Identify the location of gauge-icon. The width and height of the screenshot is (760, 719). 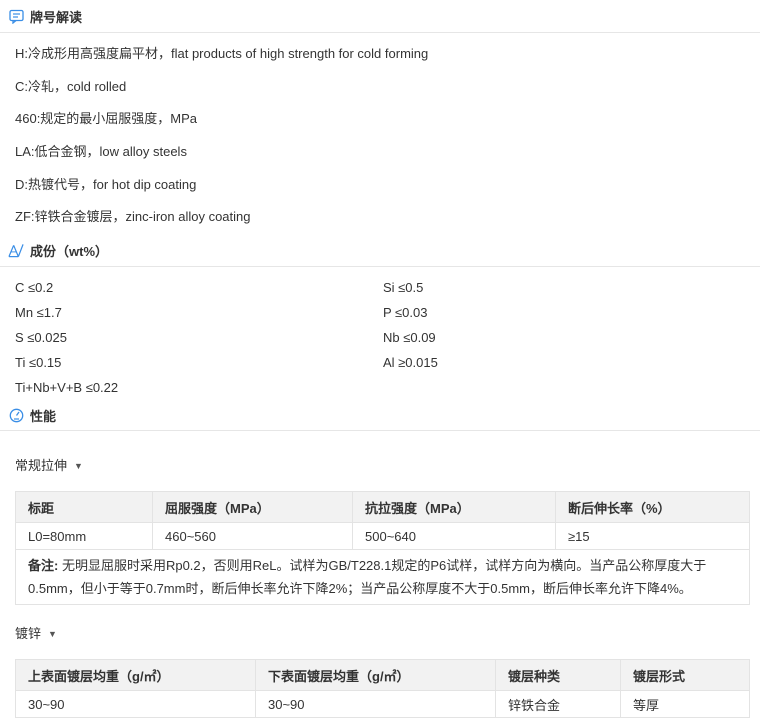
(16, 415).